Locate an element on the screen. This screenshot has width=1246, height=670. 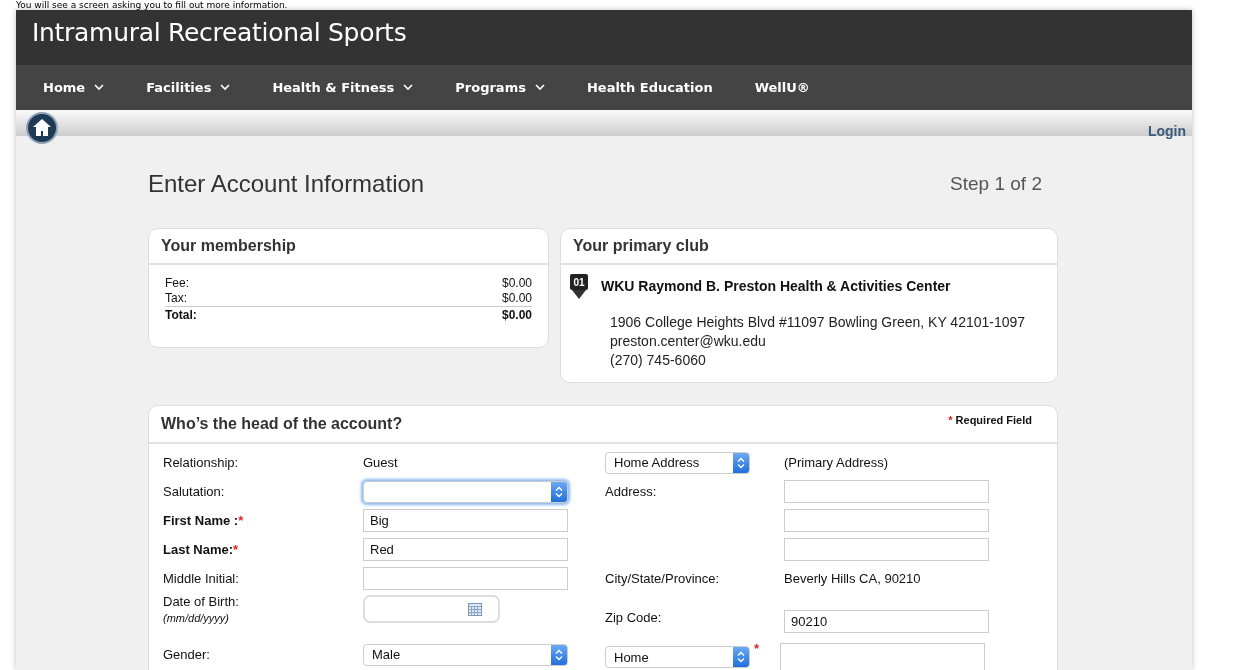
input-field: Red is located at coordinates (465, 549).